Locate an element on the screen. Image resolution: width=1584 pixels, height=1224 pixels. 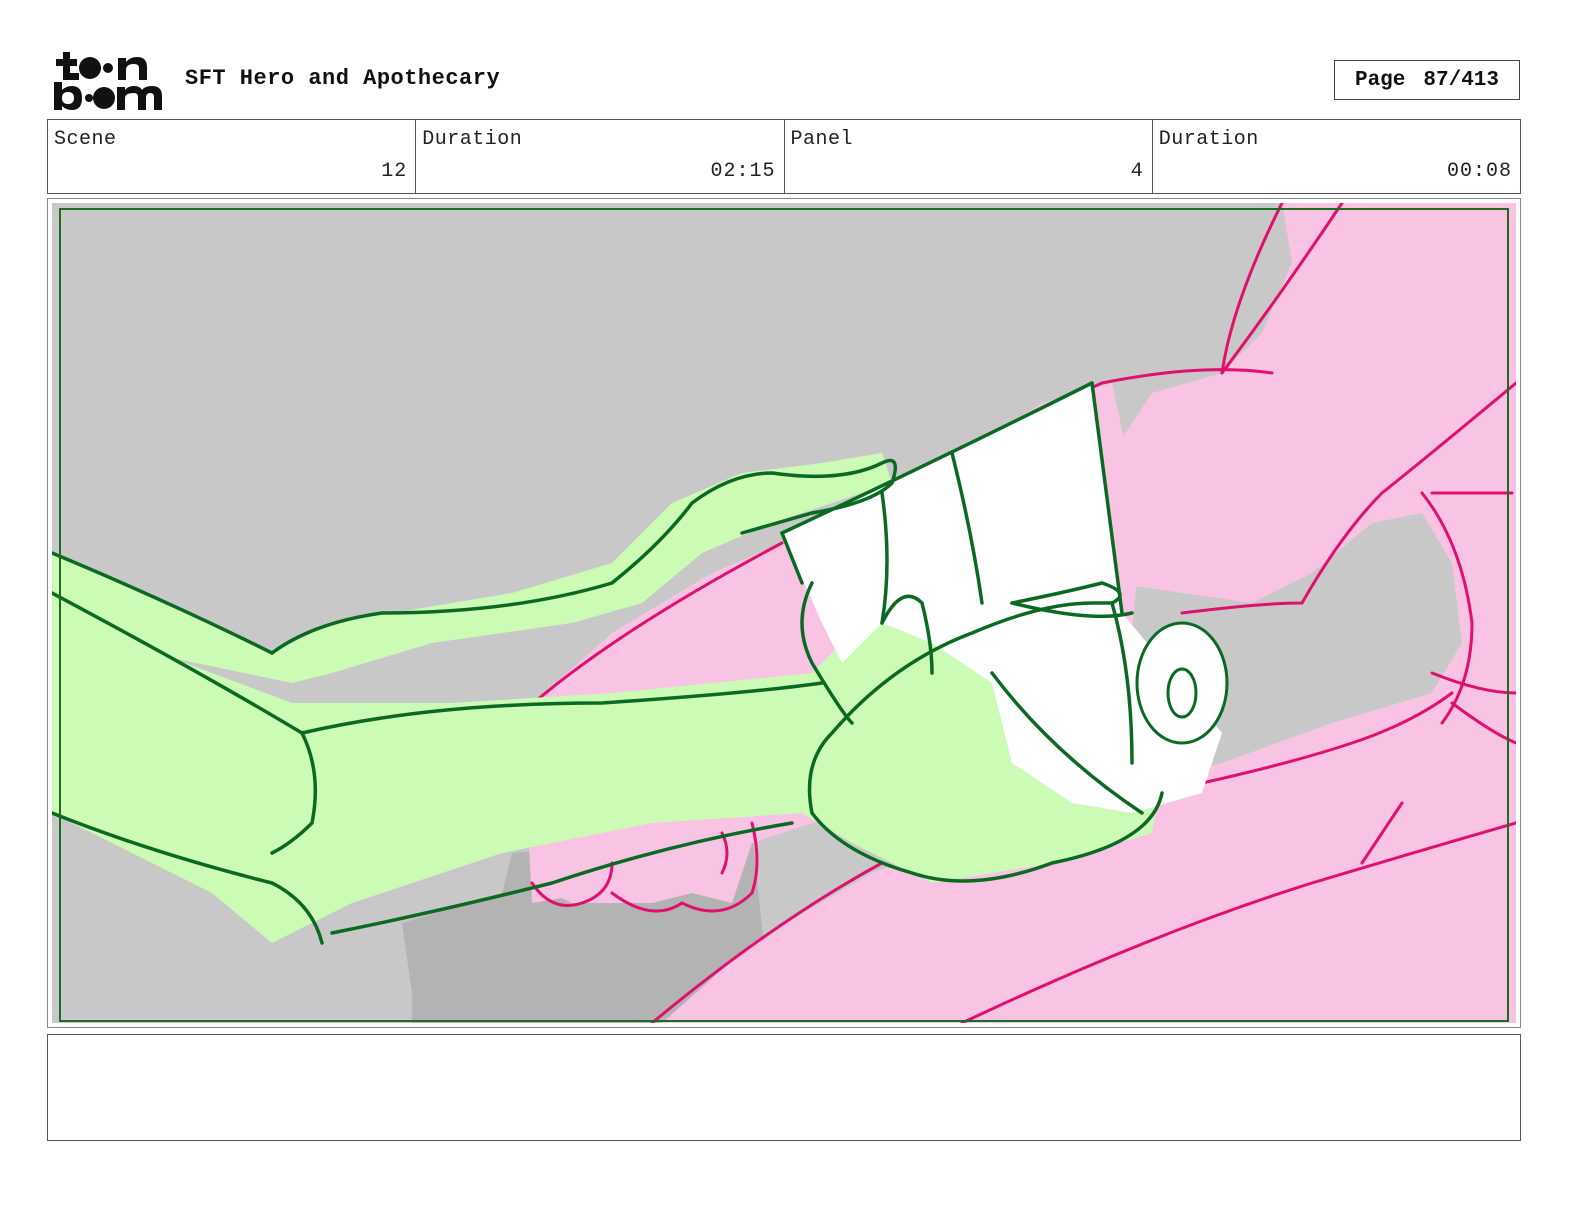
scene-value: 12 is located at coordinates (394, 171).